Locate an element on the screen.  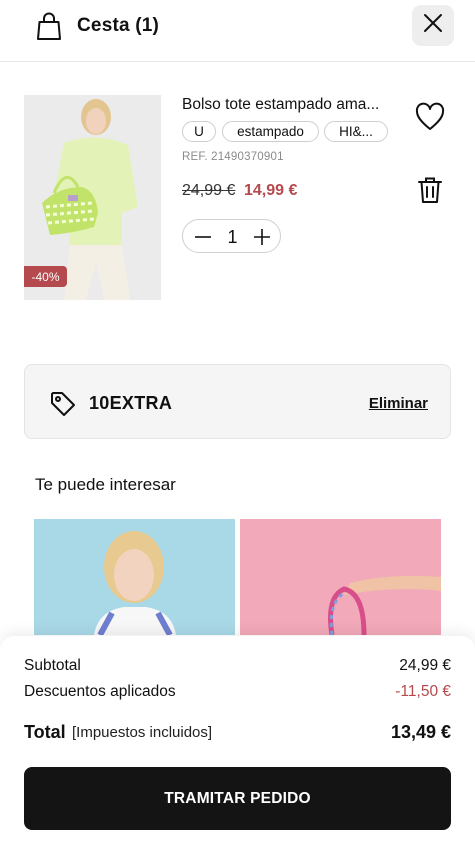
subtotal-value: 24,99 € is located at coordinates (425, 665).